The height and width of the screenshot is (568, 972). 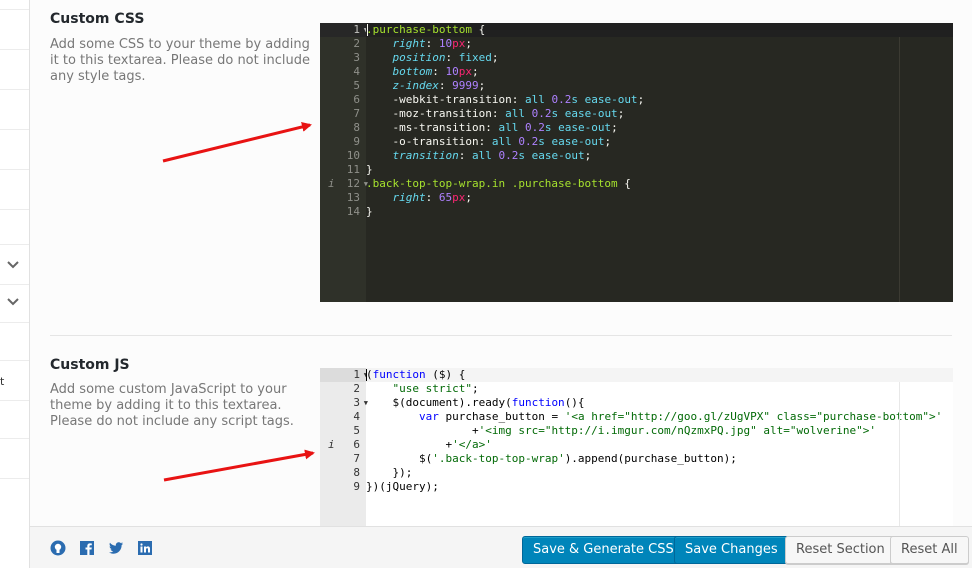 What do you see at coordinates (343, 156) in the screenshot?
I see `line-number: 10` at bounding box center [343, 156].